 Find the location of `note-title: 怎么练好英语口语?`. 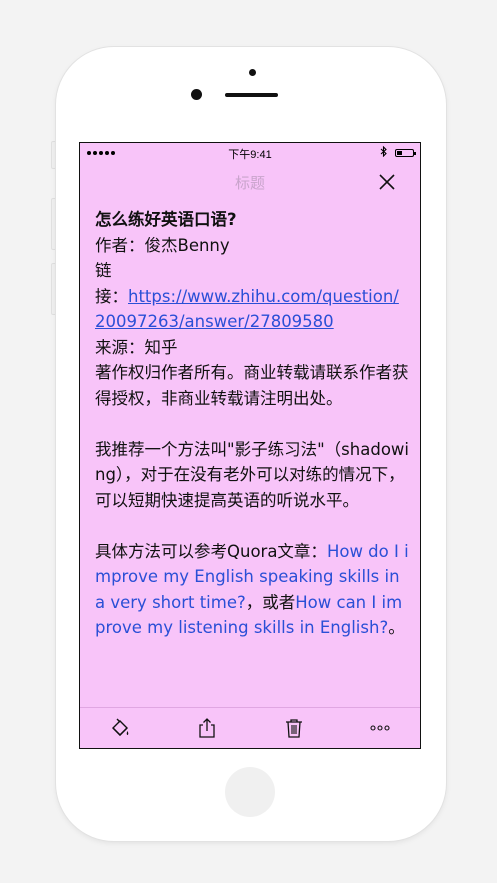

note-title: 怎么练好英语口语? is located at coordinates (166, 219).